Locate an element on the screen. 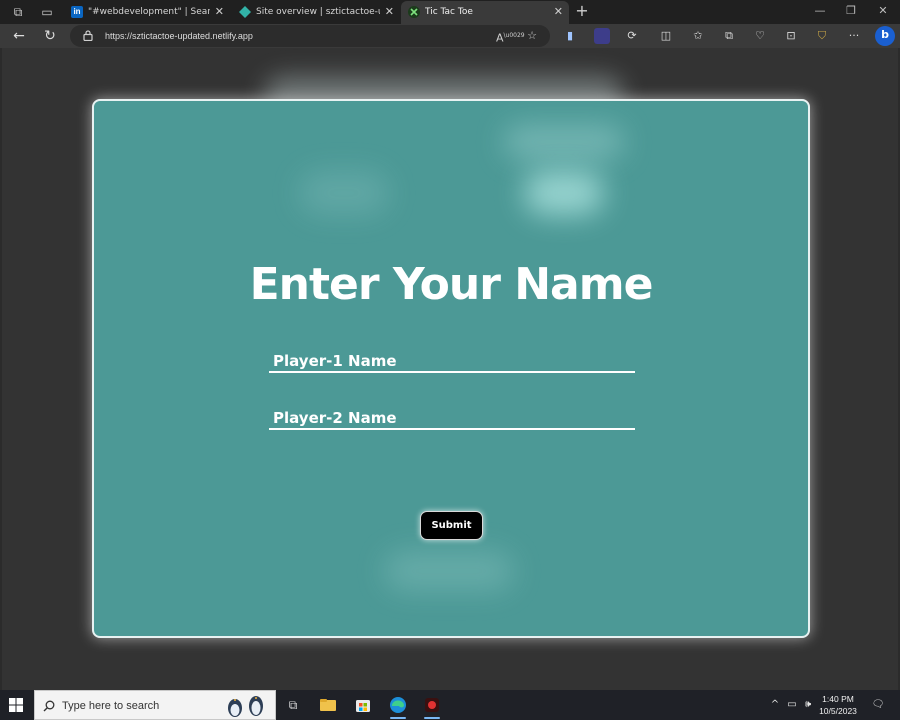  show-hidden-icons-chevron-icon: ^ is located at coordinates (775, 705).